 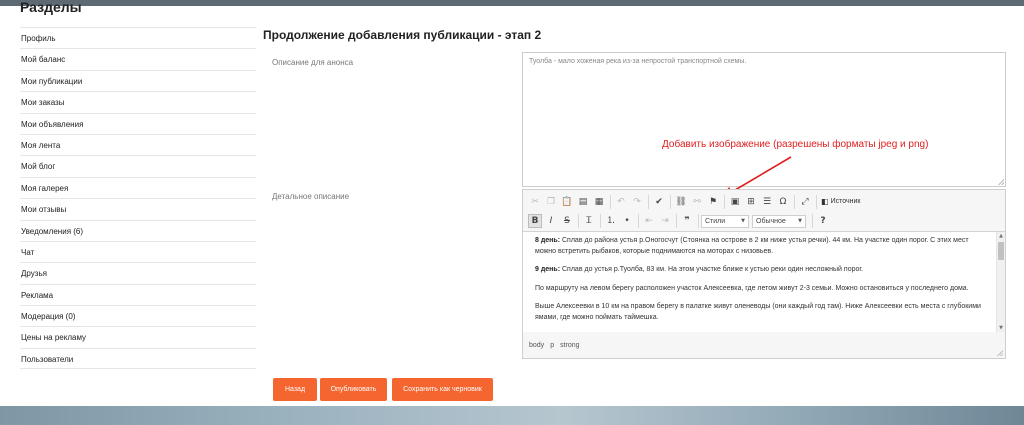 I want to click on link-icon: ⛓, so click(x=681, y=202).